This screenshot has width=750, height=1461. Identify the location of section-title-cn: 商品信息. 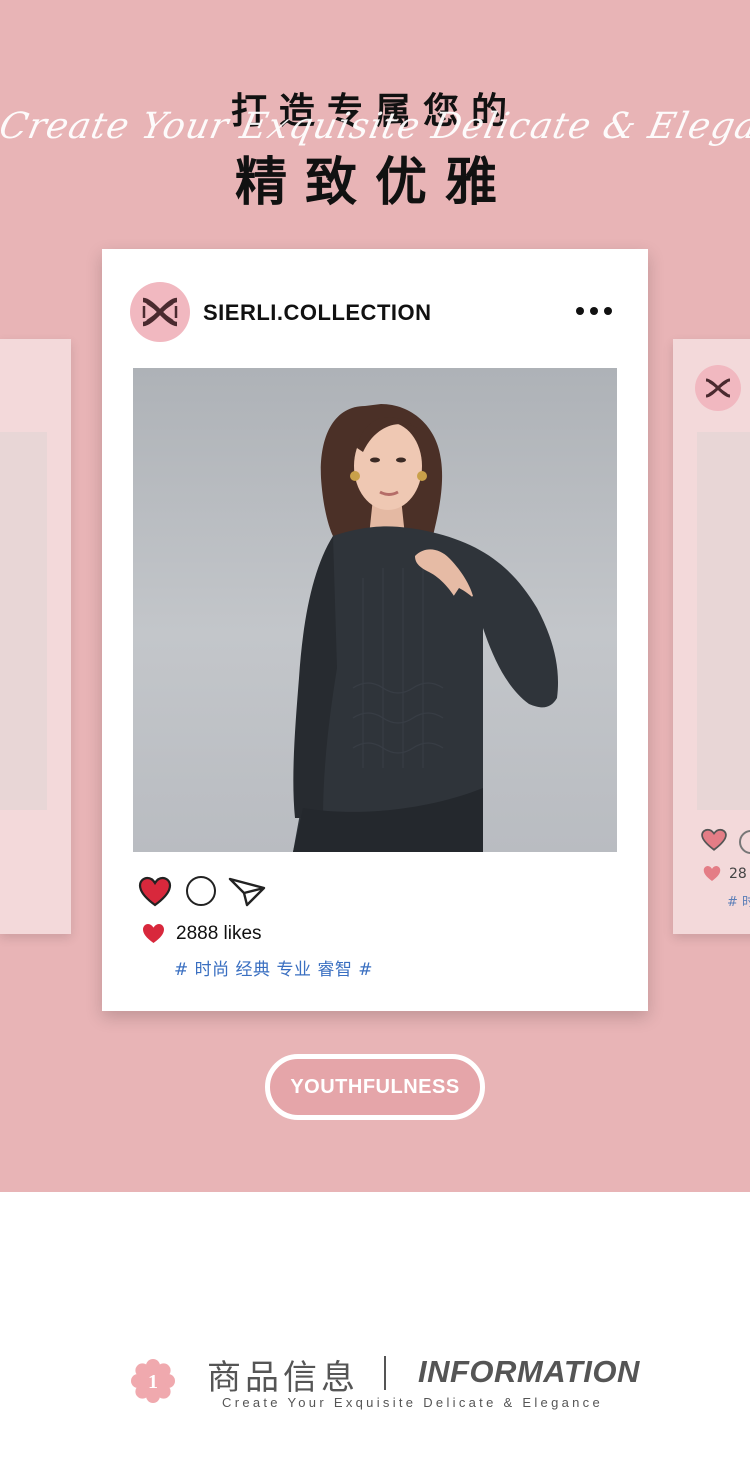
(283, 1378).